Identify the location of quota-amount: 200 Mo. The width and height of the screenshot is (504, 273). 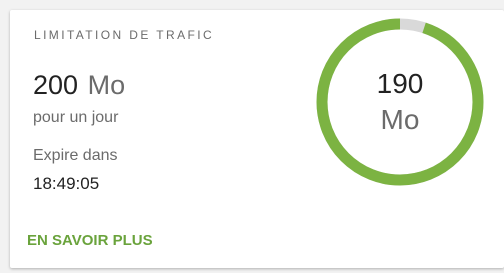
(79, 85).